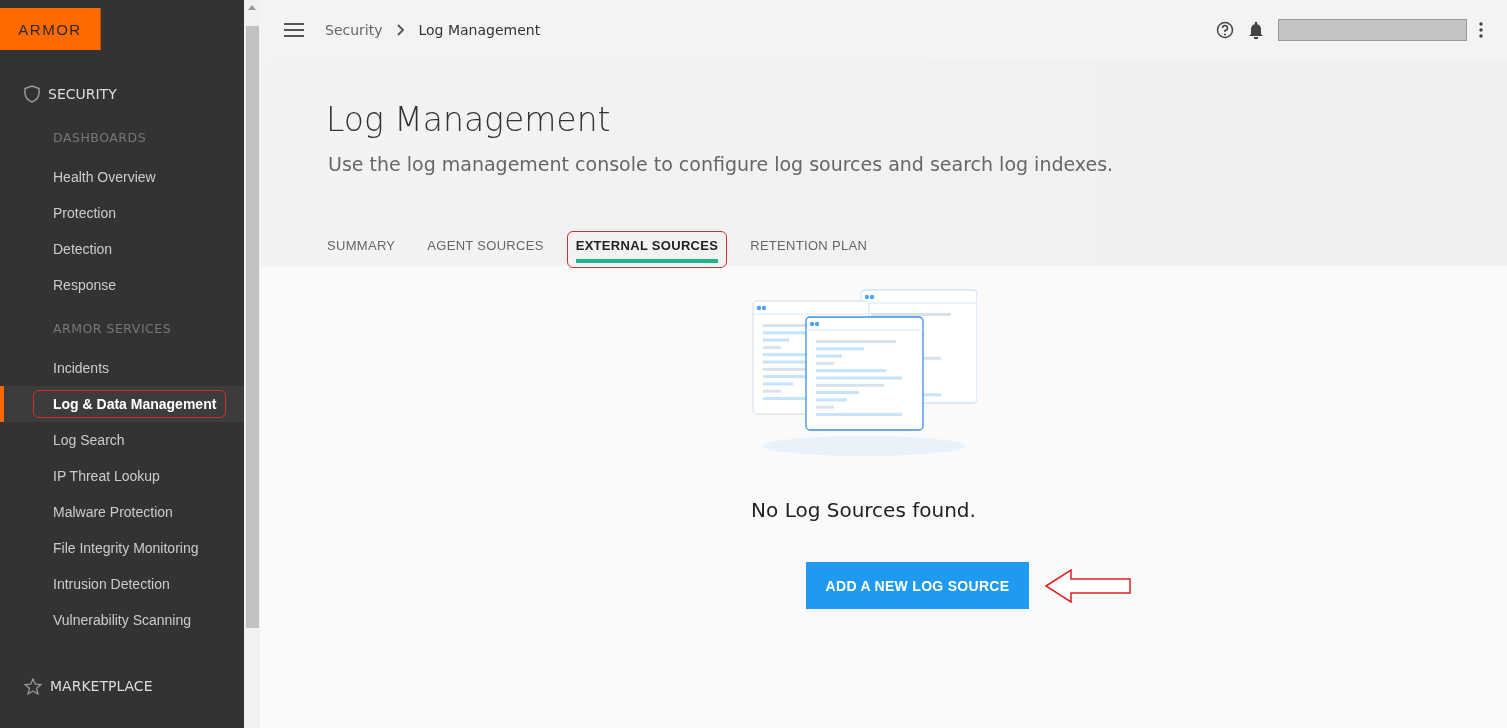 The width and height of the screenshot is (1507, 728). Describe the element at coordinates (721, 164) in the screenshot. I see `page-subtitle: Use the log management console to configure log sources and search log indexes.` at that location.